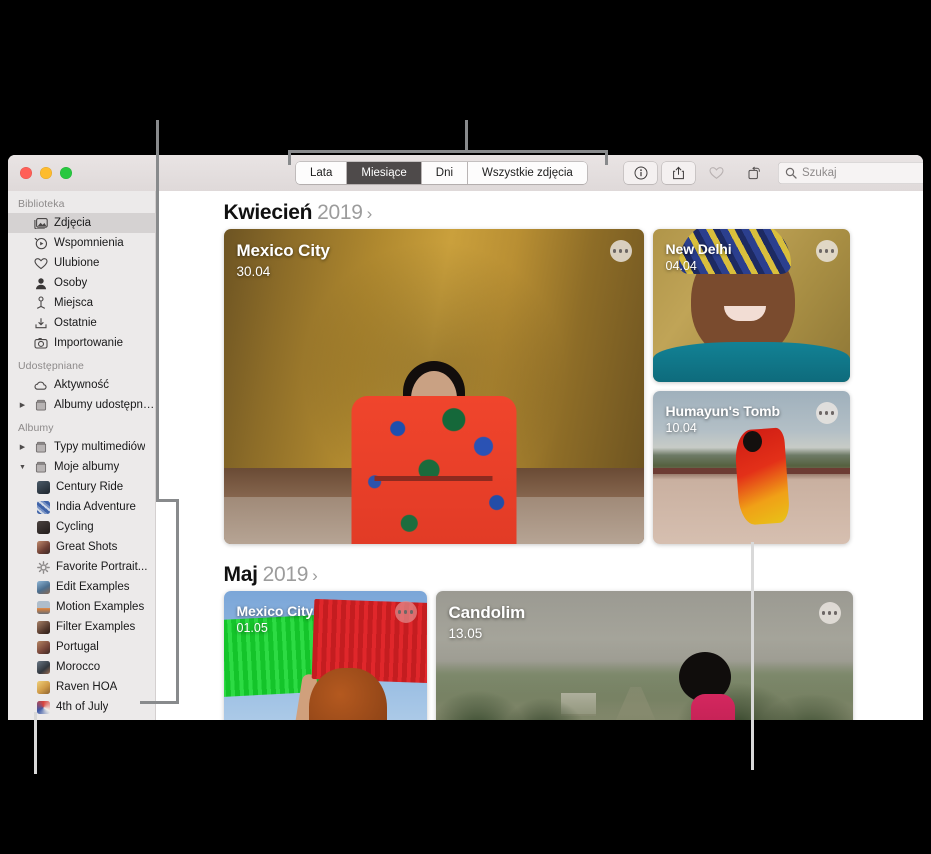  I want to click on section-year: 2019, so click(340, 212).